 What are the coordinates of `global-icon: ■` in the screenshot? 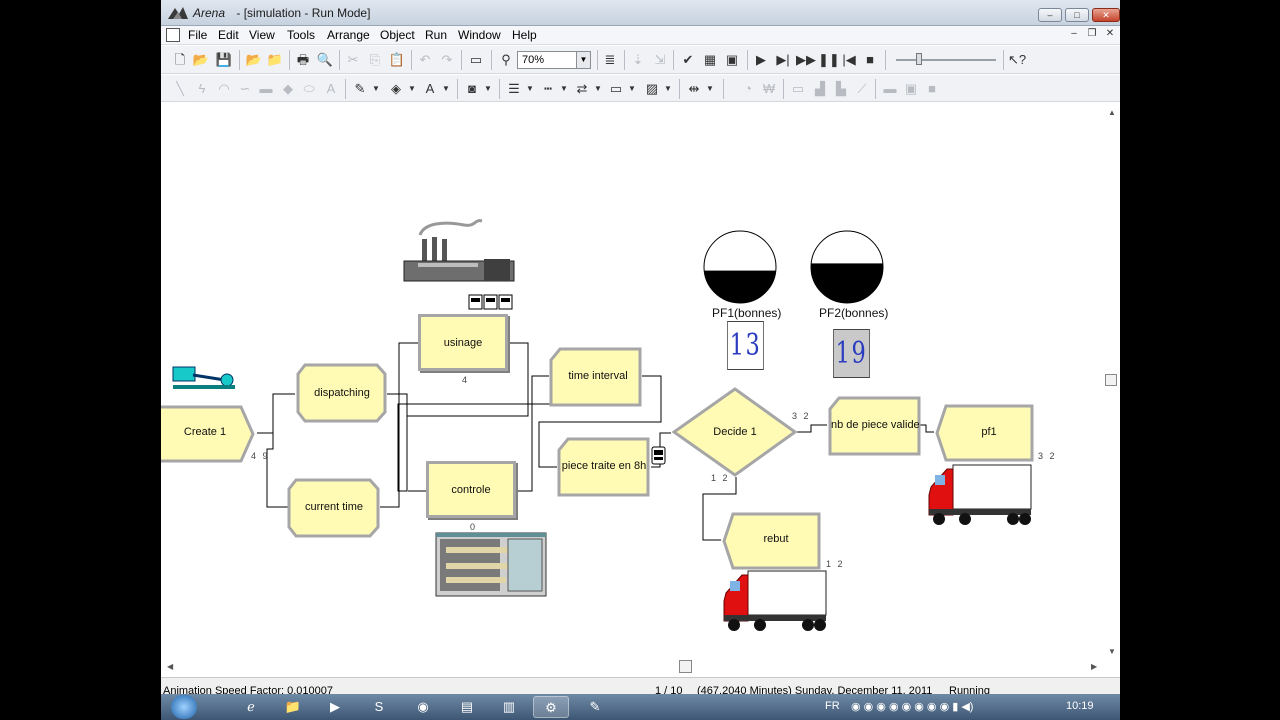 It's located at (932, 89).